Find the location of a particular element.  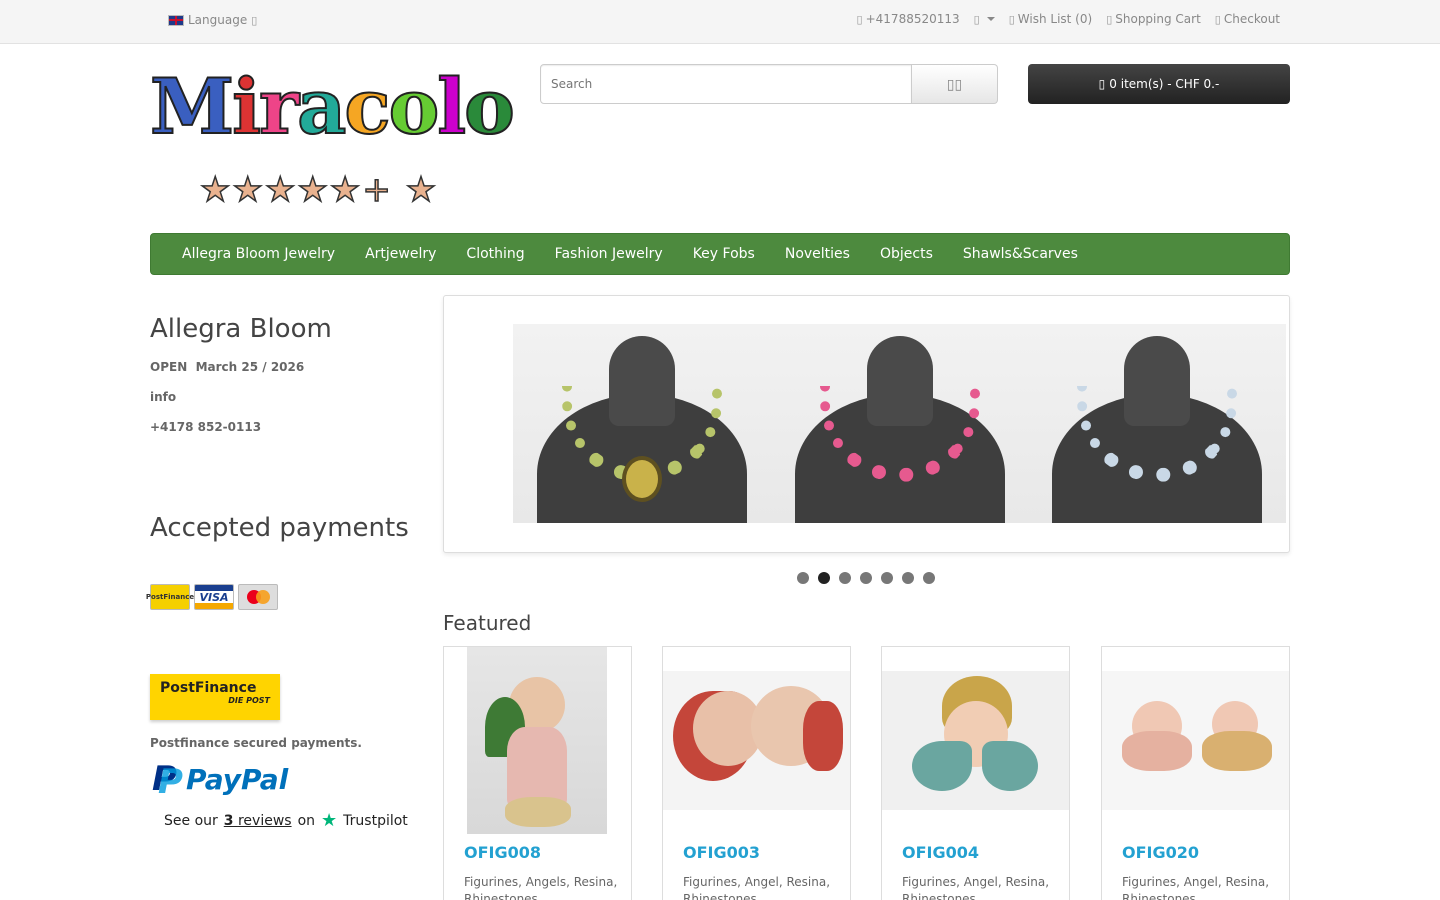

postfinance-logo: PostFinance DIE POST is located at coordinates (215, 697).